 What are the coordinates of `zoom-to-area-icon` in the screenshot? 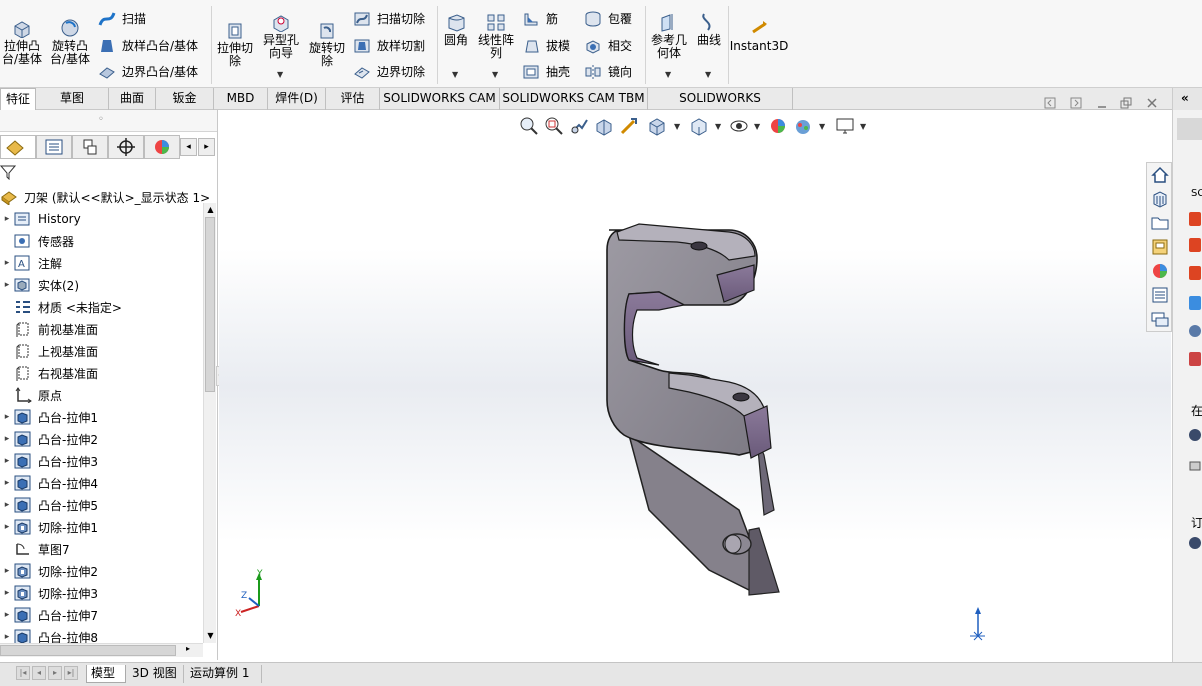 It's located at (554, 126).